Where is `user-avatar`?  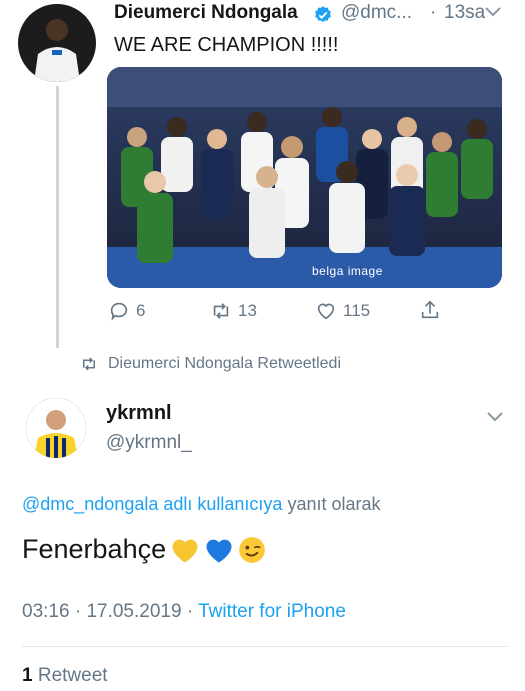 user-avatar is located at coordinates (56, 428).